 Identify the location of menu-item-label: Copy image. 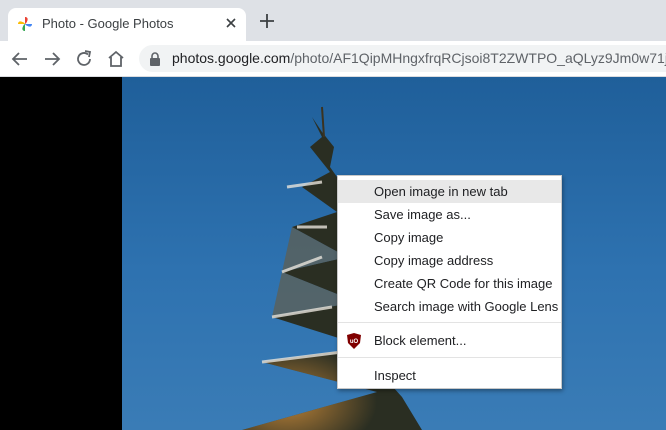
(409, 237).